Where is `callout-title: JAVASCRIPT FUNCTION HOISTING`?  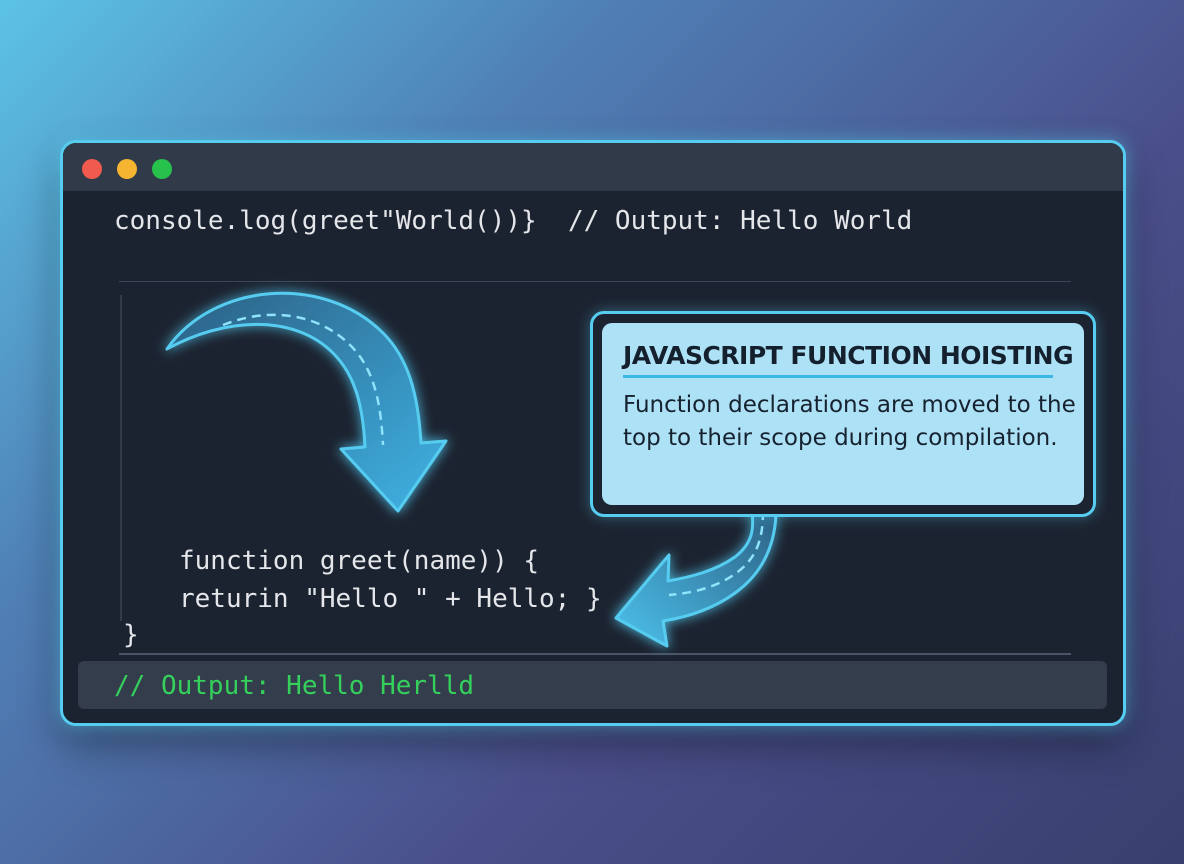 callout-title: JAVASCRIPT FUNCTION HOISTING is located at coordinates (848, 355).